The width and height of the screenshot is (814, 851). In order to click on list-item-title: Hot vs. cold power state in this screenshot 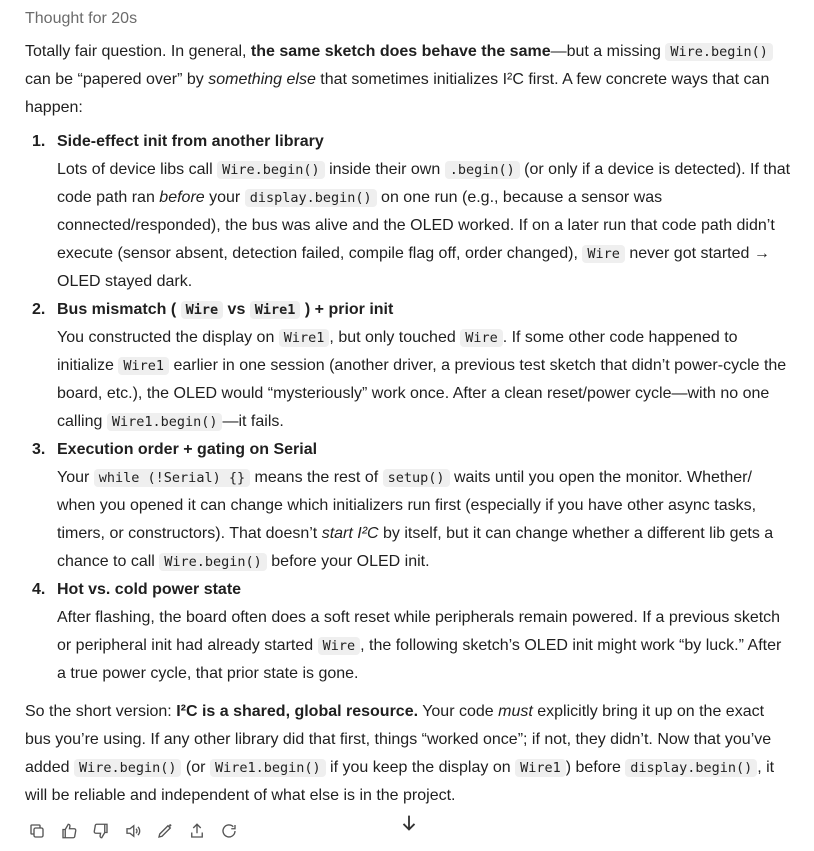, I will do `click(149, 589)`.